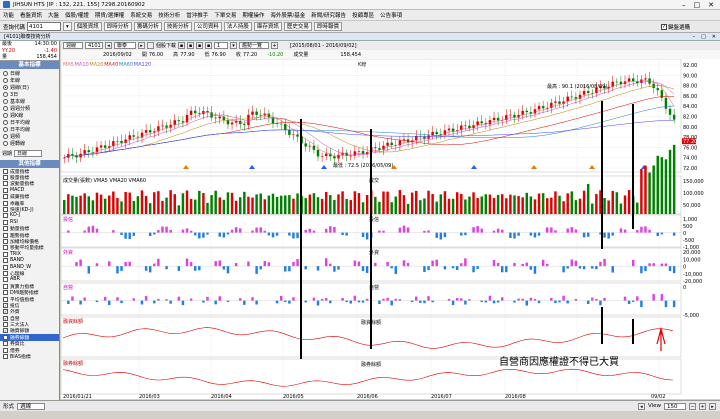  What do you see at coordinates (31, 15) in the screenshot?
I see `menu-item: 看盤資訊` at bounding box center [31, 15].